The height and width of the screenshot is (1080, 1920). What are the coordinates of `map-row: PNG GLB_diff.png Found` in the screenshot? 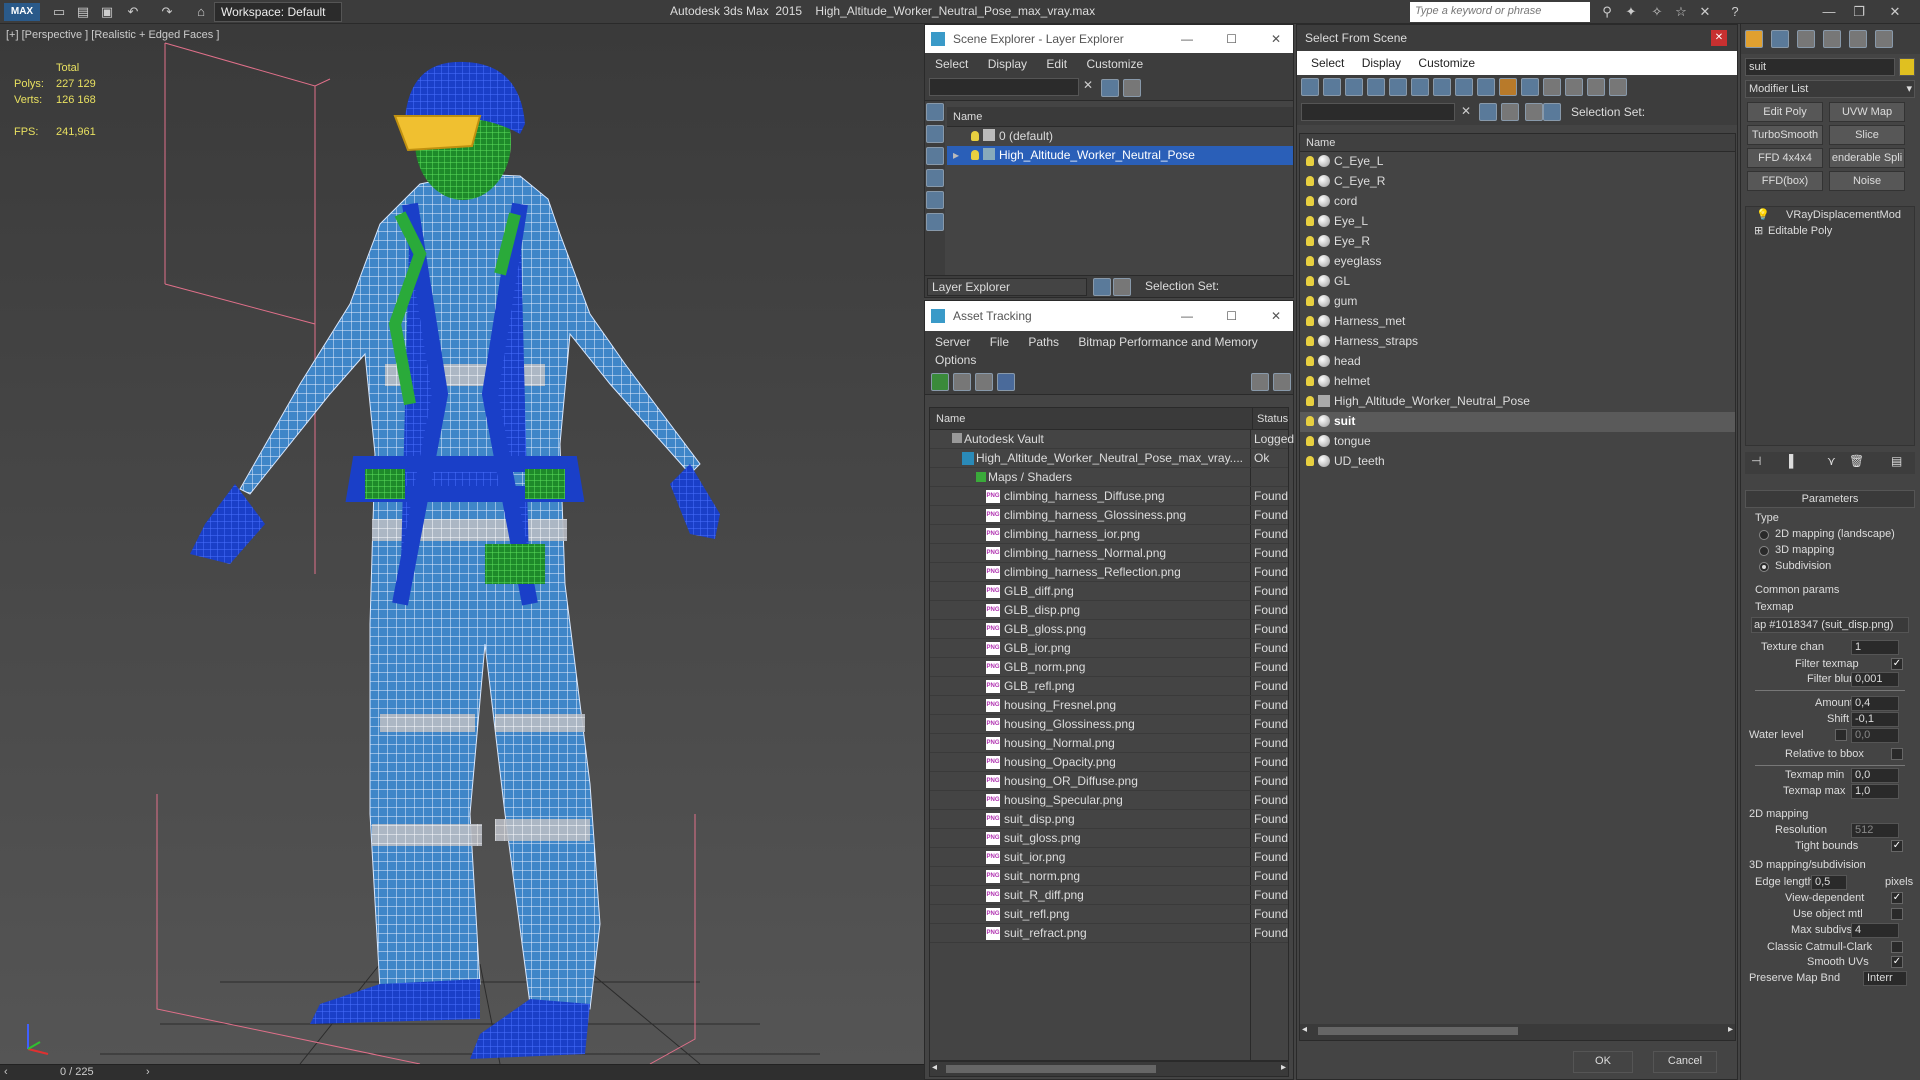 It's located at (1109, 591).